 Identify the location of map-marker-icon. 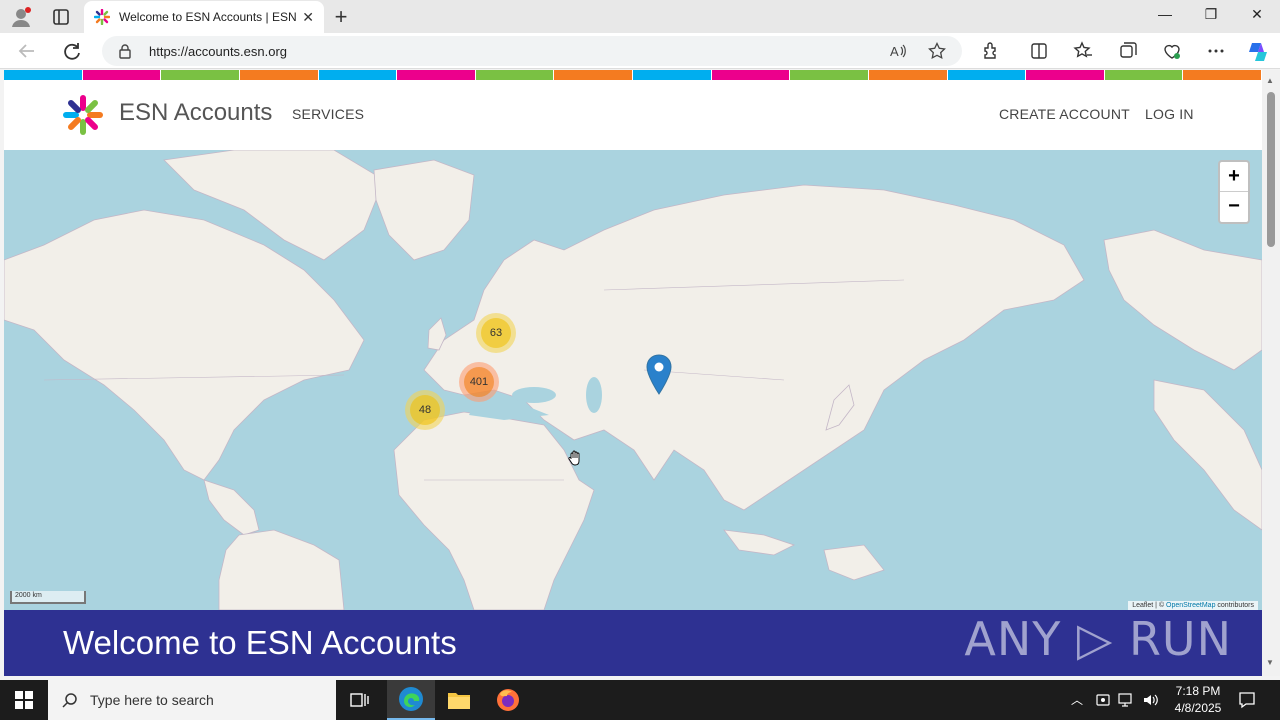
(659, 375).